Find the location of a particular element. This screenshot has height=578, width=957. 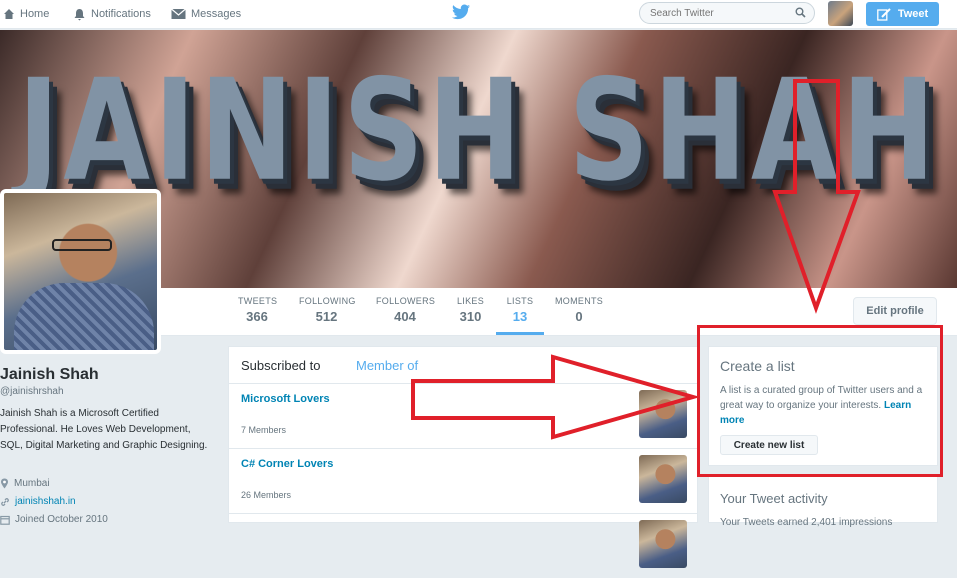

tweet-button: Tweet is located at coordinates (902, 14).